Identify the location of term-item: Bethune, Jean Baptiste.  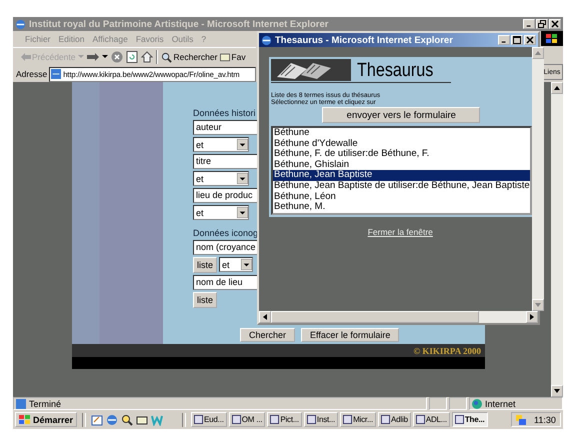
(401, 175).